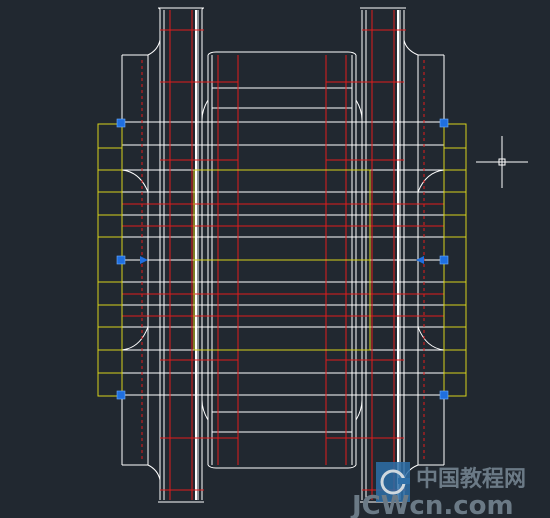 The image size is (550, 518). Describe the element at coordinates (420, 260) in the screenshot. I see `grip-arrow-right` at that location.